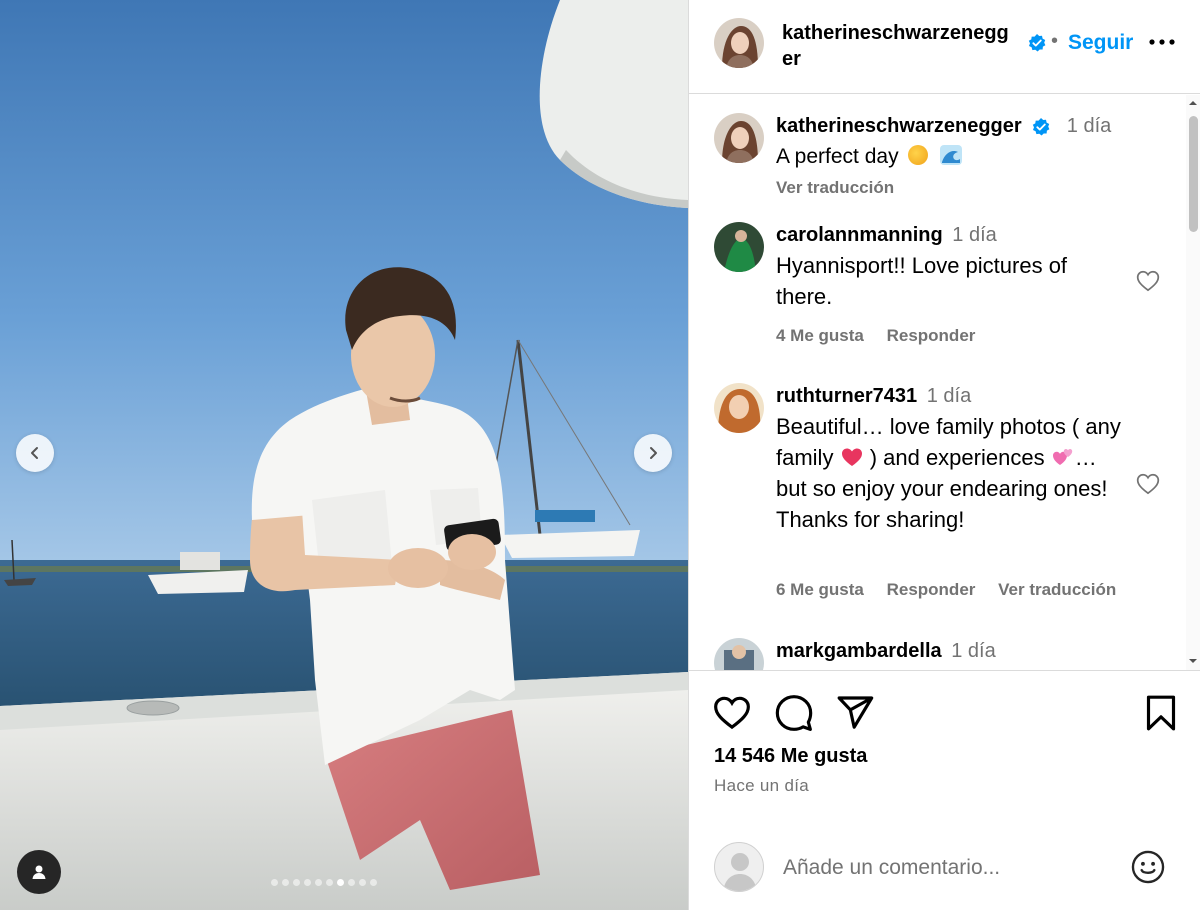 Image resolution: width=1200 pixels, height=910 pixels. I want to click on caption-username: katherineschwarzenegger, so click(899, 126).